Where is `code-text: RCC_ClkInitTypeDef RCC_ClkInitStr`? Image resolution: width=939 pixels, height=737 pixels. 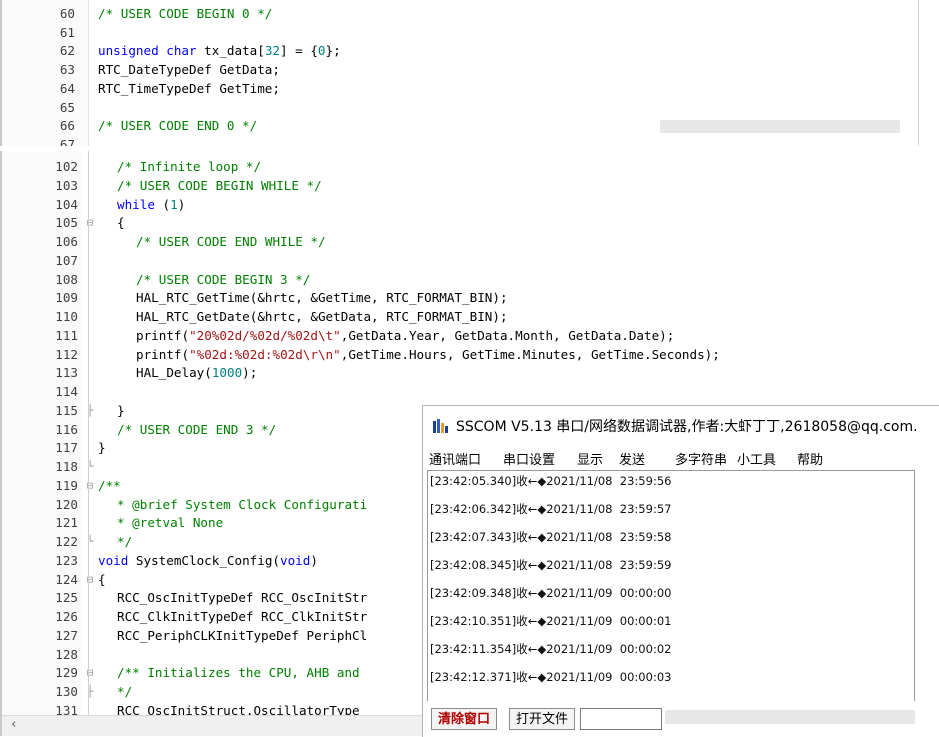 code-text: RCC_ClkInitTypeDef RCC_ClkInitStr is located at coordinates (242, 617).